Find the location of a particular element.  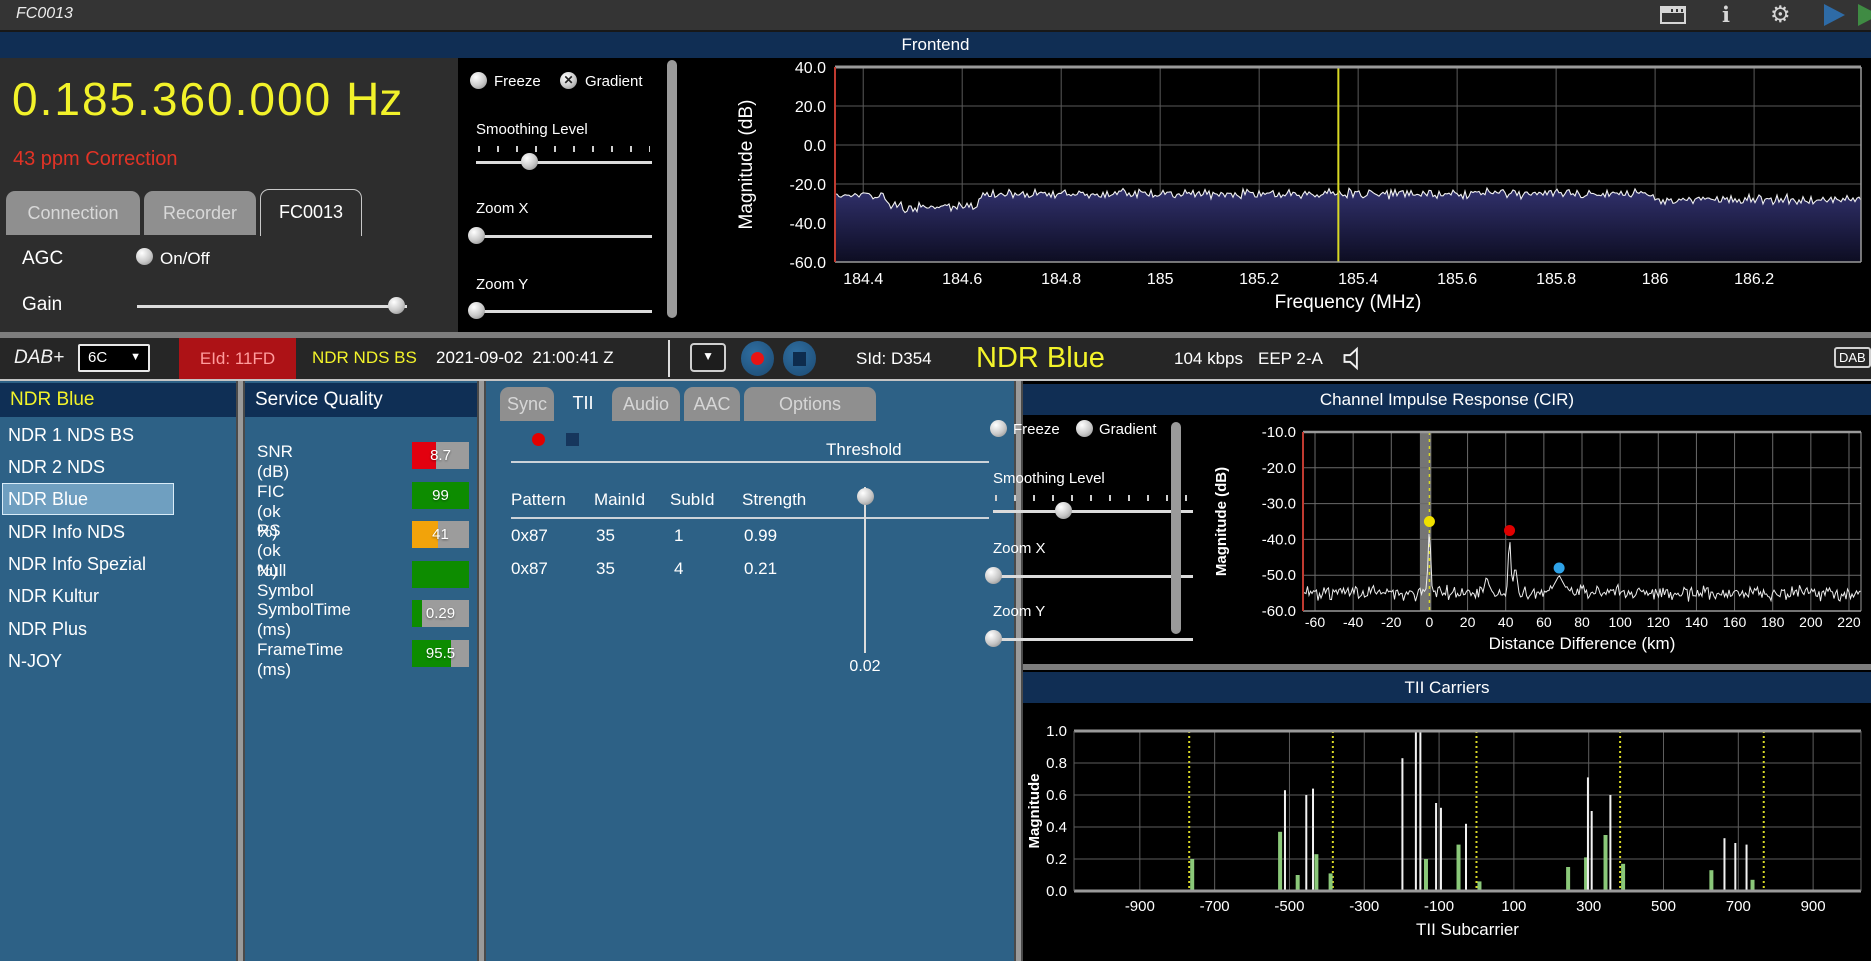

cir-smoothing-slider is located at coordinates (1093, 511).